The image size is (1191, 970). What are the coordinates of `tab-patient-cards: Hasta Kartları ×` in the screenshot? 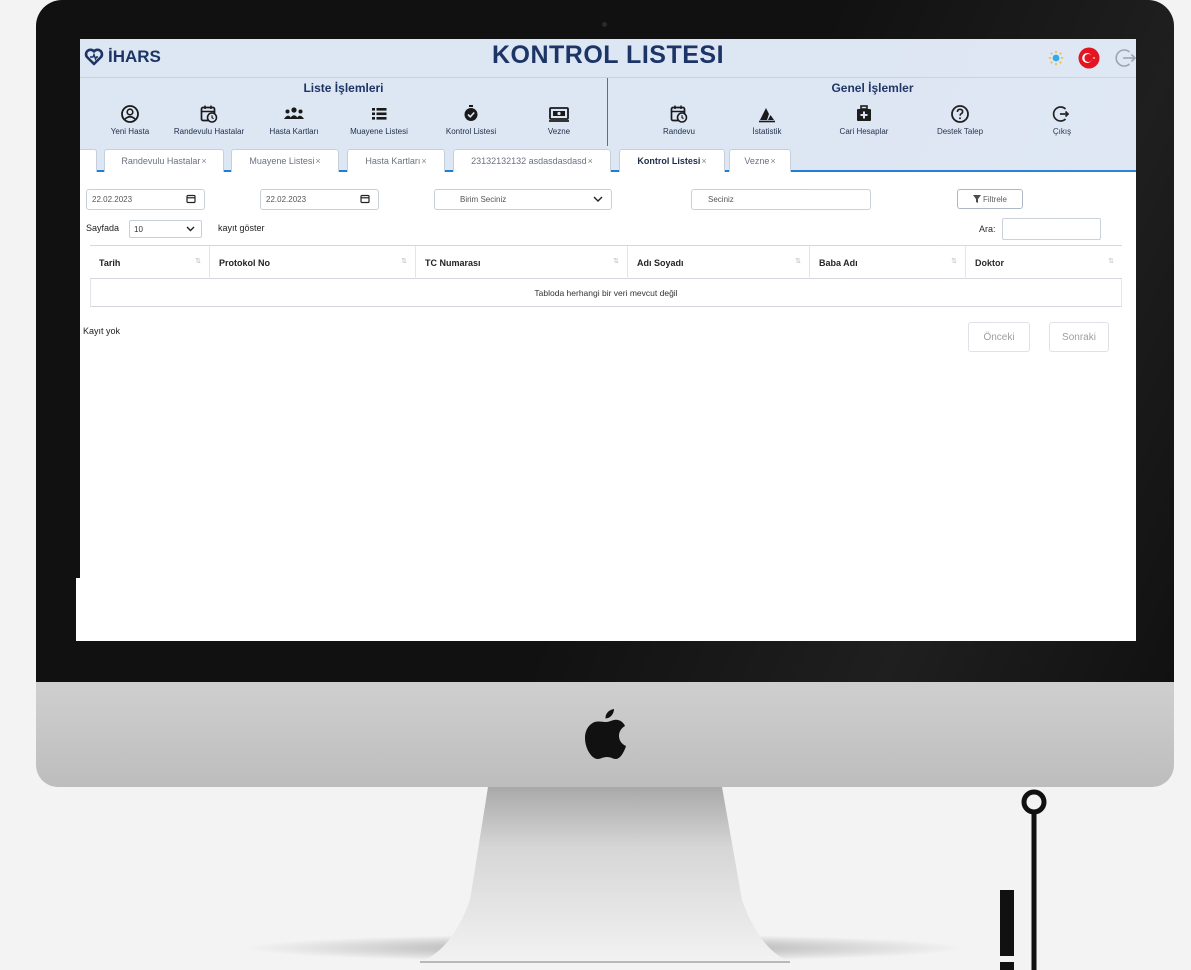 It's located at (396, 160).